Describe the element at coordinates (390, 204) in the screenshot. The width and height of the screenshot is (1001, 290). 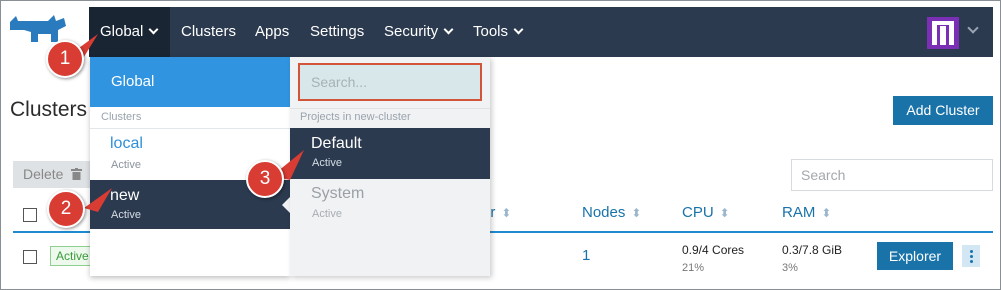
I see `dropdown-project-system: System Active` at that location.